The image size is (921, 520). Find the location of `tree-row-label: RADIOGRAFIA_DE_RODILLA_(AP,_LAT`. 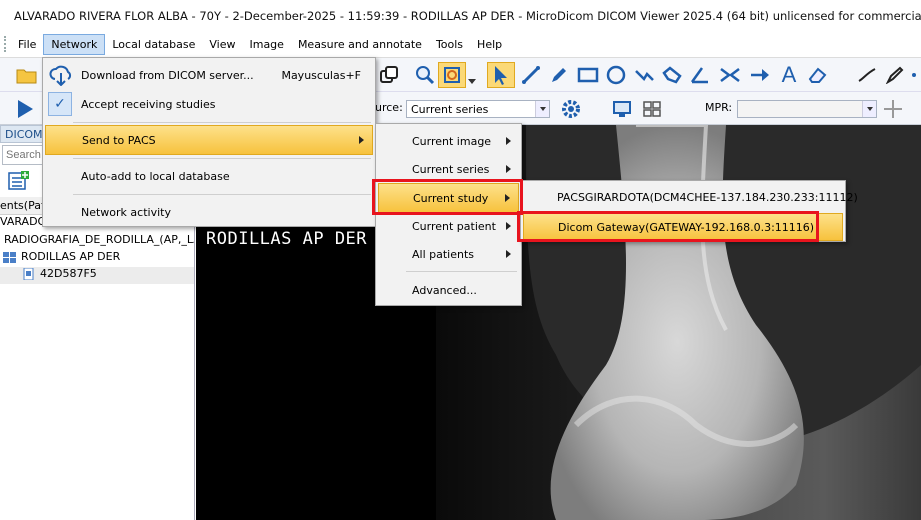

tree-row-label: RADIOGRAFIA_DE_RODILLA_(AP,_LAT is located at coordinates (99, 239).